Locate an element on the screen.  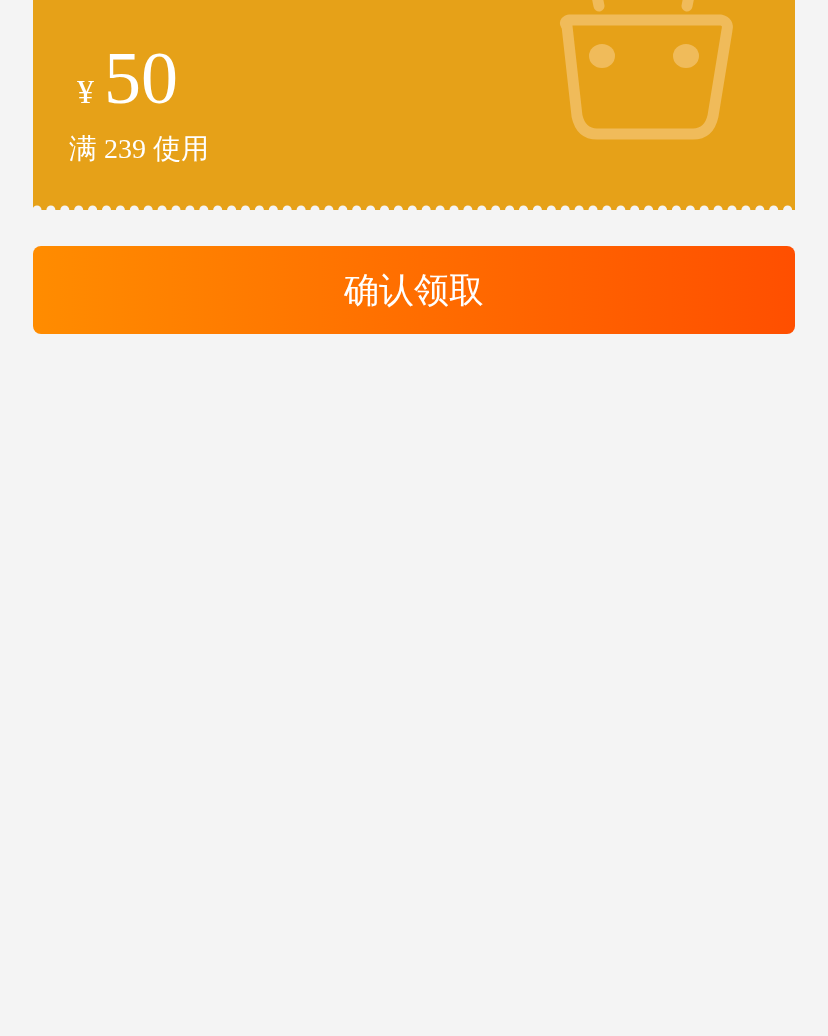
currency-symbol: ¥ is located at coordinates (85, 92).